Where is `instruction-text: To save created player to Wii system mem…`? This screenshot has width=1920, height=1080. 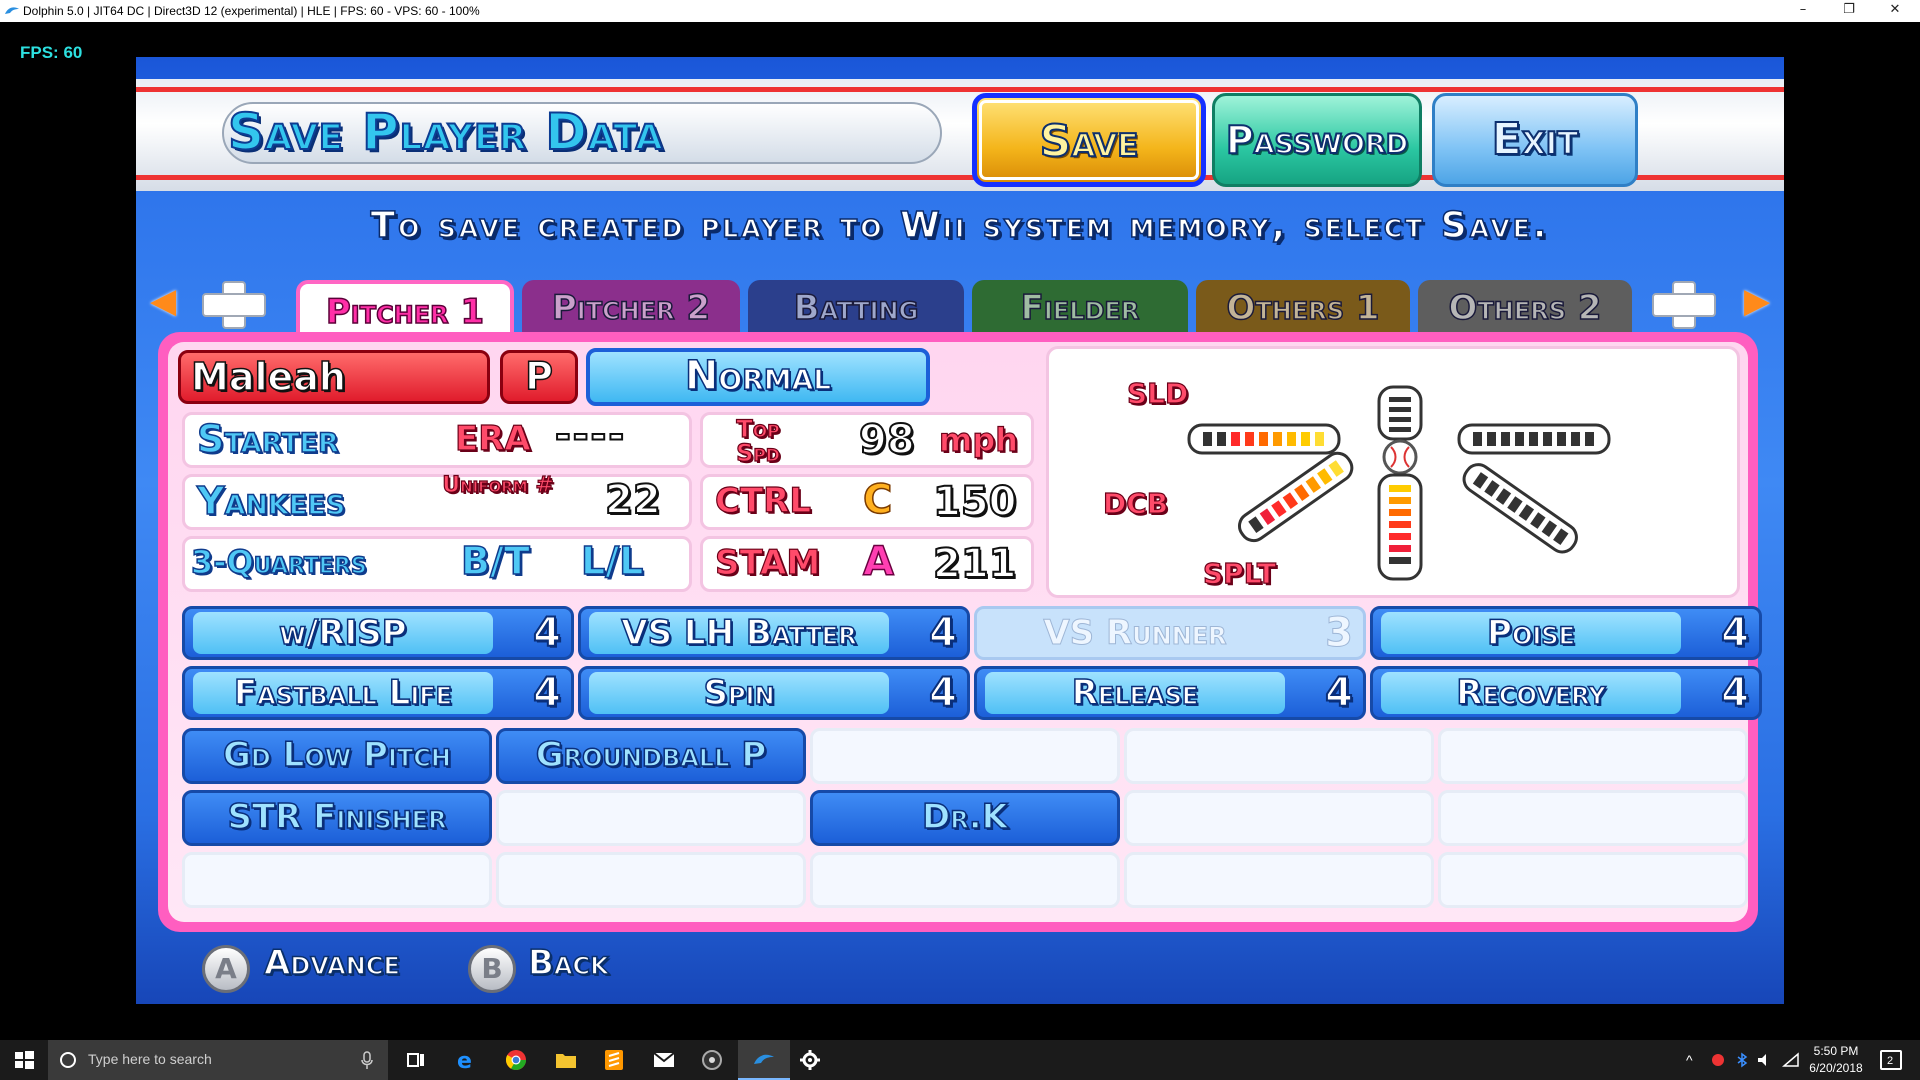 instruction-text: To save created player to Wii system mem… is located at coordinates (960, 225).